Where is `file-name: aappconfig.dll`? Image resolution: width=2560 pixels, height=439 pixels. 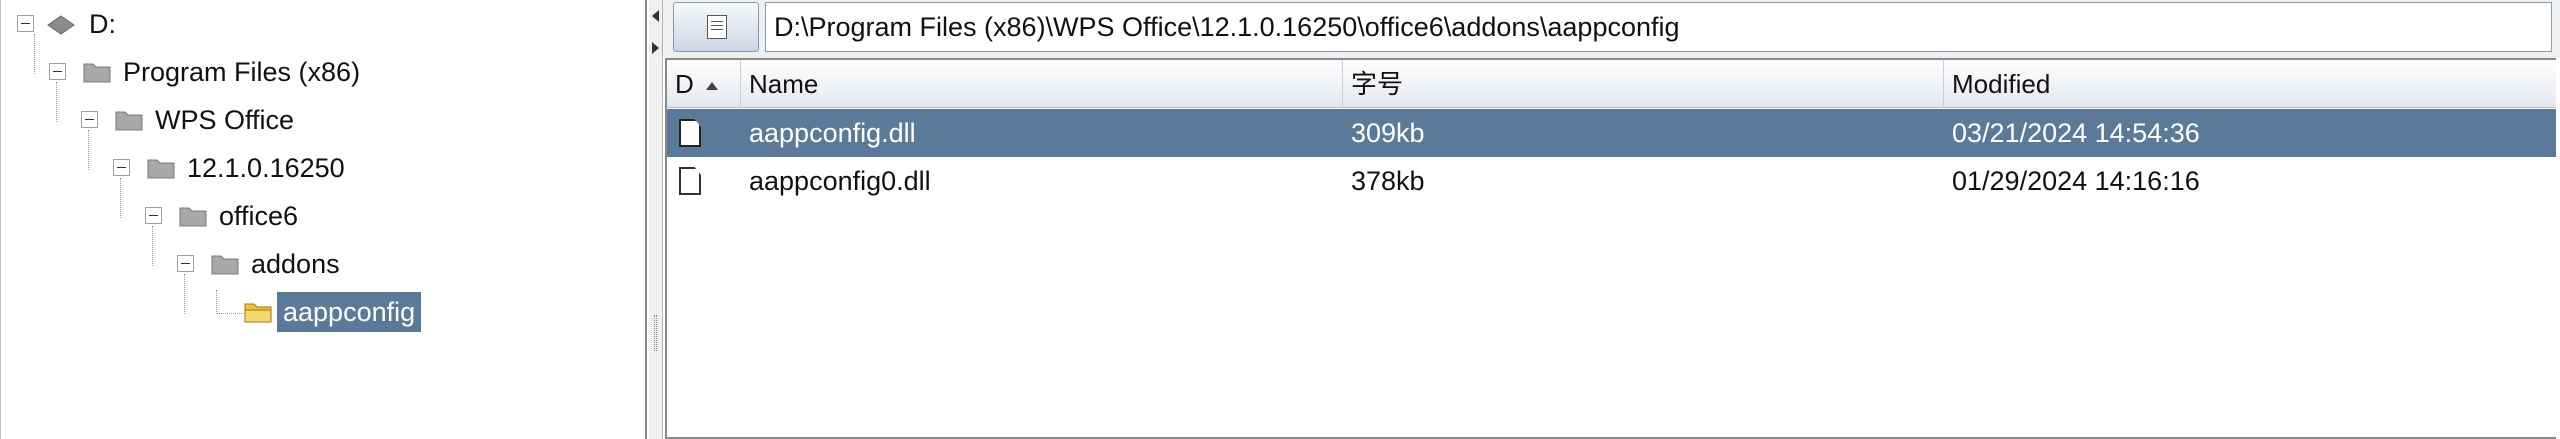
file-name: aappconfig.dll is located at coordinates (832, 133).